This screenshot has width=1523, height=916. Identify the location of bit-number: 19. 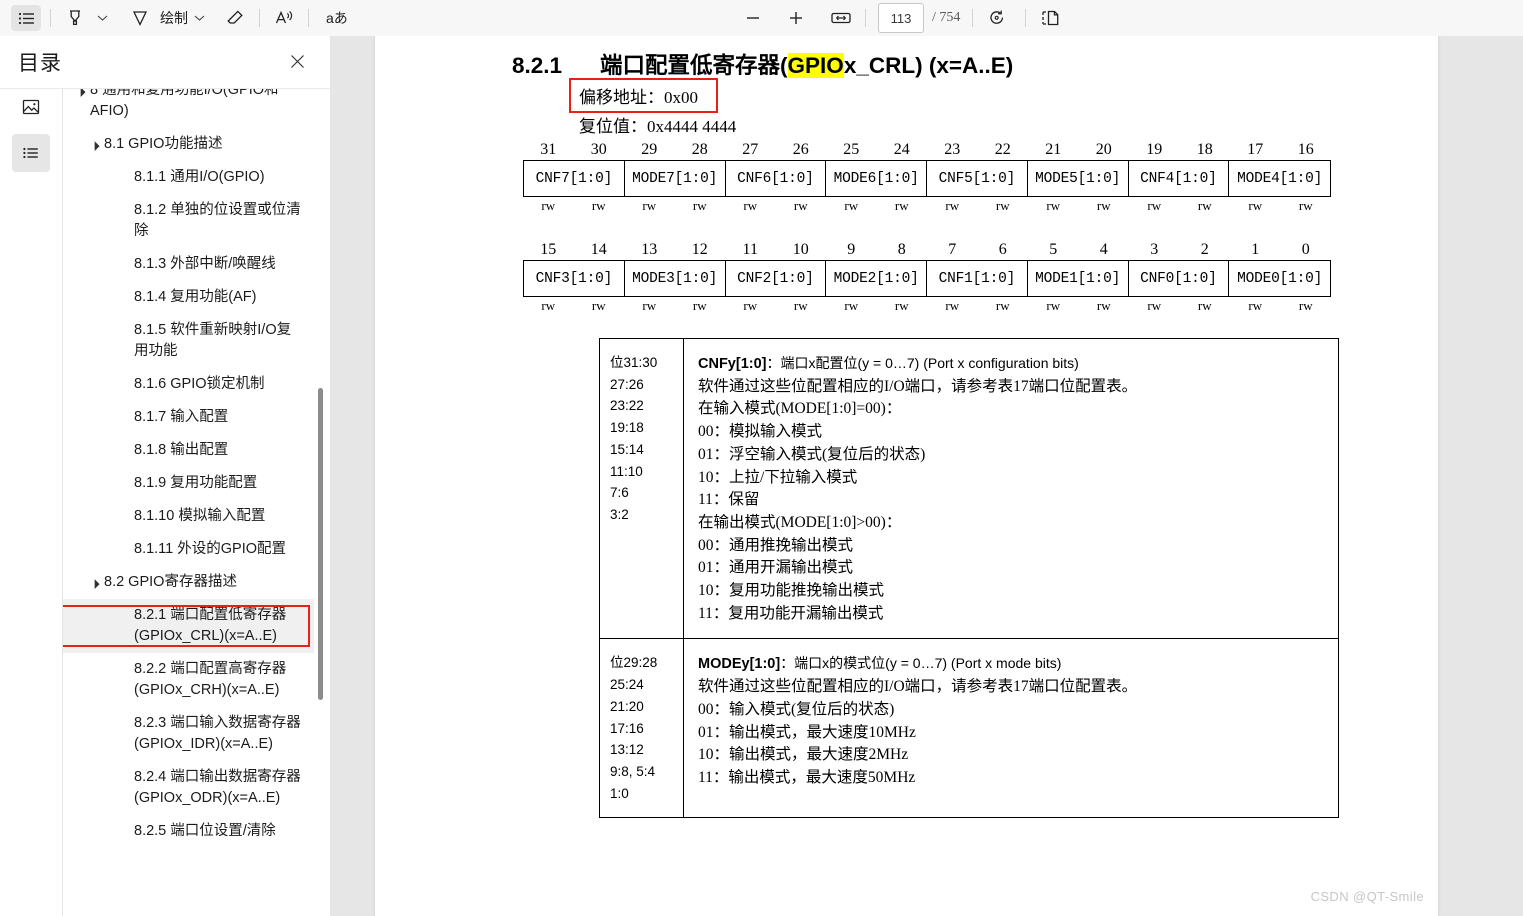
(1154, 149).